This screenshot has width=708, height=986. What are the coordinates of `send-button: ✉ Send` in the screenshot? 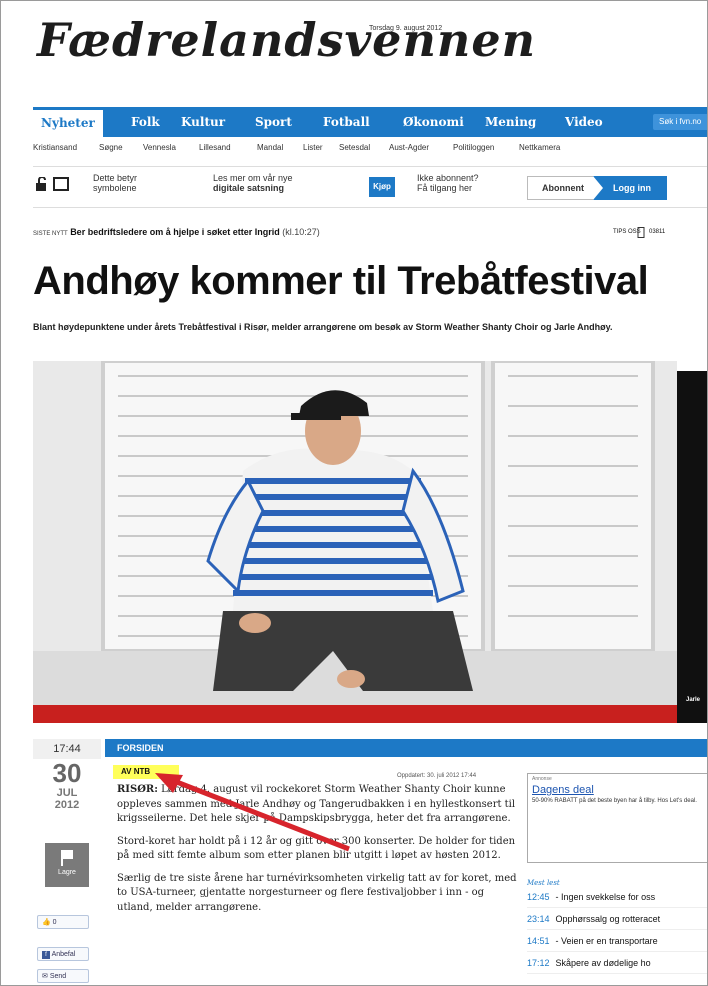 It's located at (63, 976).